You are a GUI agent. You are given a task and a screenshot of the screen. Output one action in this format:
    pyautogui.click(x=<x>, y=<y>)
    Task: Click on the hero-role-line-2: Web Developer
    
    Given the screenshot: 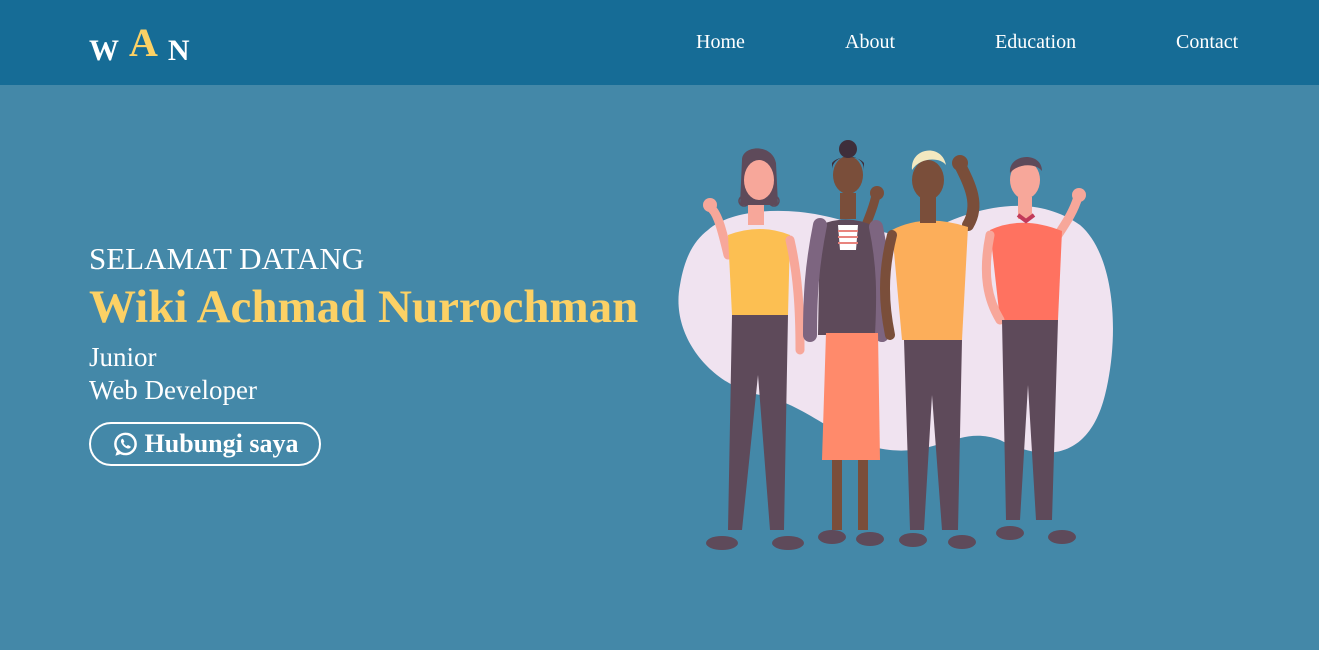 What is the action you would take?
    pyautogui.click(x=173, y=390)
    